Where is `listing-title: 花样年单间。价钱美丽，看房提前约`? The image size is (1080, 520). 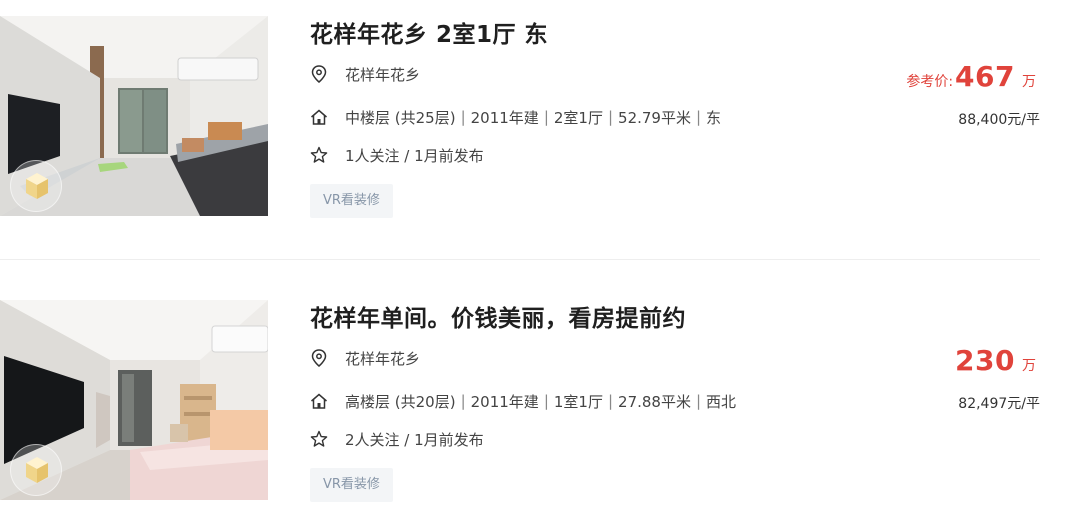 listing-title: 花样年单间。价钱美丽，看房提前约 is located at coordinates (498, 316).